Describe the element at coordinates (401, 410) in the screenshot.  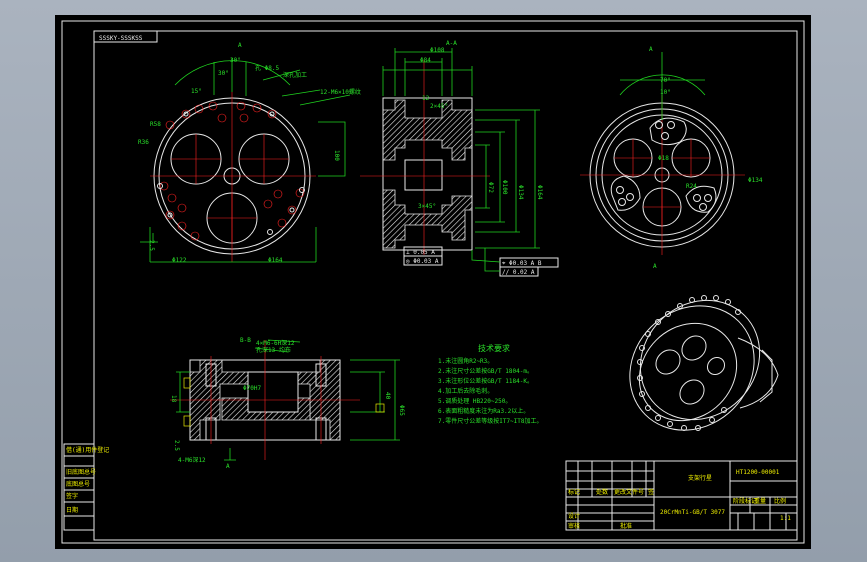
I see `svg-text: Φ65` at that location.